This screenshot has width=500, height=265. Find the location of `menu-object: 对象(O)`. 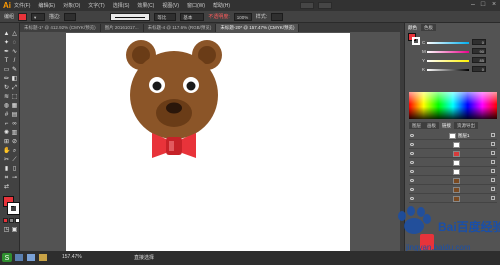

menu-object: 对象(O) is located at coordinates (71, 5).